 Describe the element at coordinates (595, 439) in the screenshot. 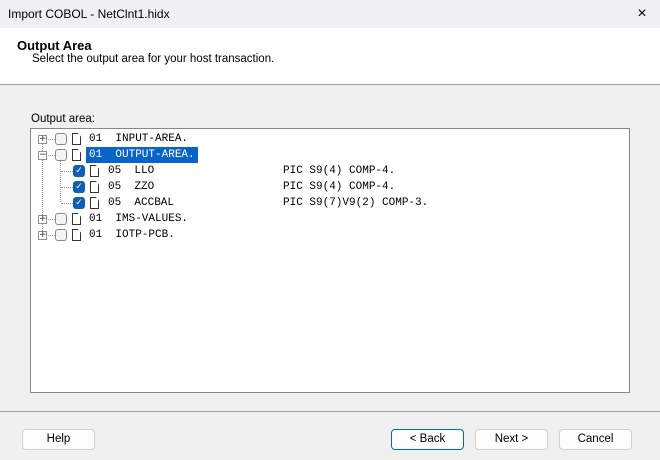

I see `cancel-button: Cancel` at that location.